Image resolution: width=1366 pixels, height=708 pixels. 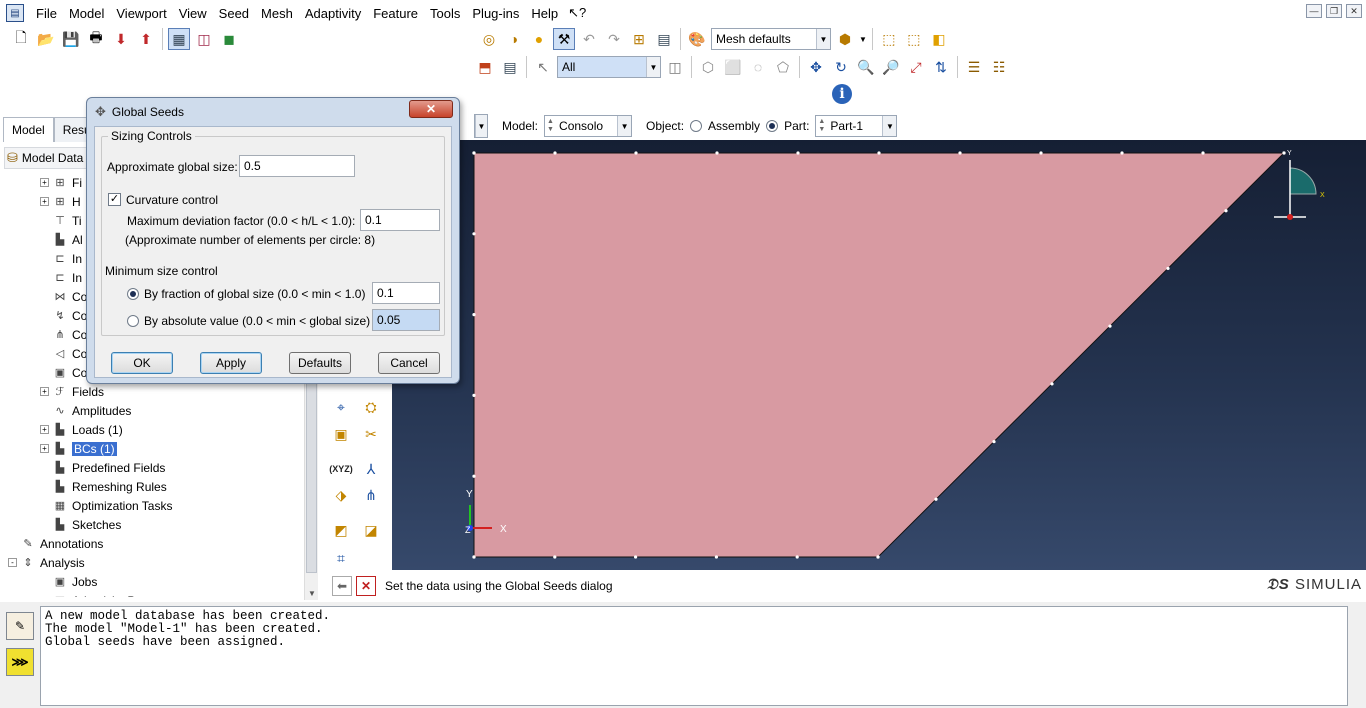 What do you see at coordinates (481, 126) in the screenshot?
I see `module-select-arrow: ▼` at bounding box center [481, 126].